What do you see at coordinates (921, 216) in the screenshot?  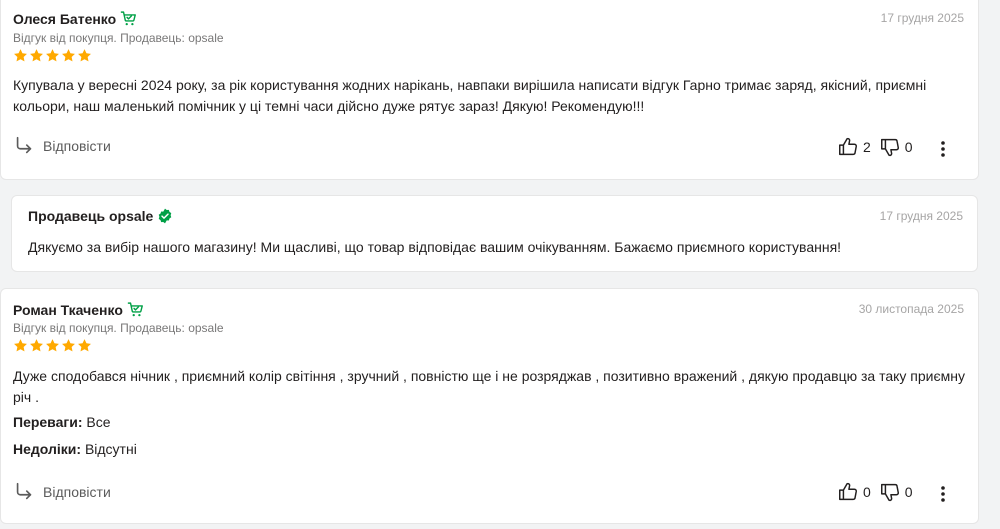 I see `seller-reply-date: 17 грудня 2025` at bounding box center [921, 216].